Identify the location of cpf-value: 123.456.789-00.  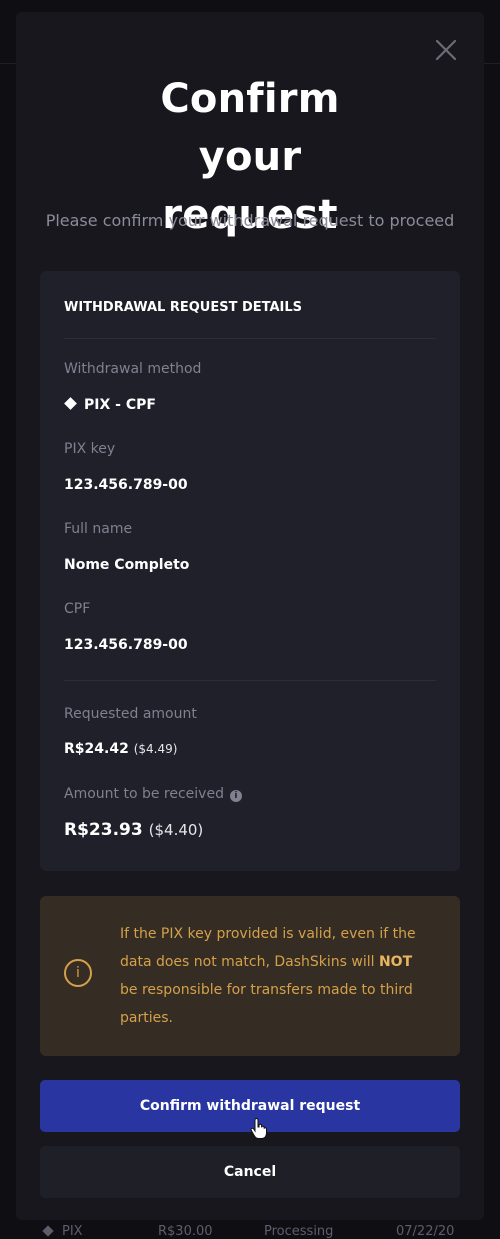
(126, 645).